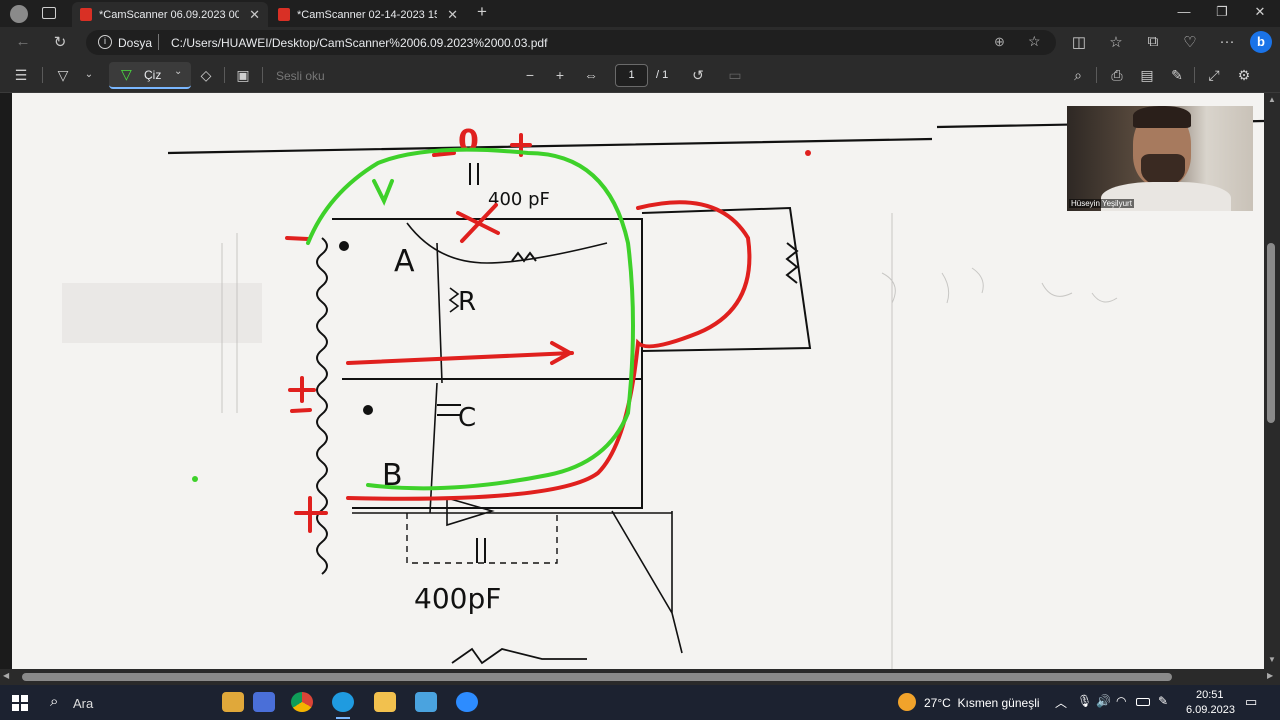  What do you see at coordinates (1227, 41) in the screenshot?
I see `more-menu-icon: ···` at bounding box center [1227, 41].